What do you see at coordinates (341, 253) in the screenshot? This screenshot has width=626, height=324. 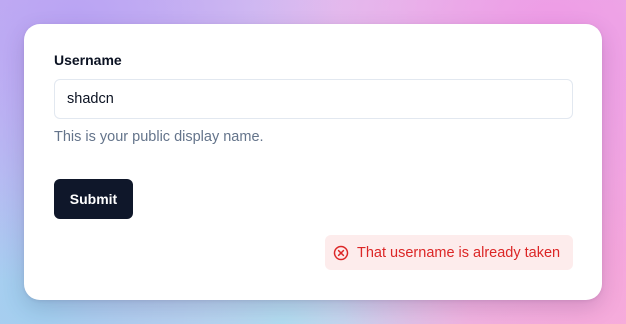 I see `x-circle-icon` at bounding box center [341, 253].